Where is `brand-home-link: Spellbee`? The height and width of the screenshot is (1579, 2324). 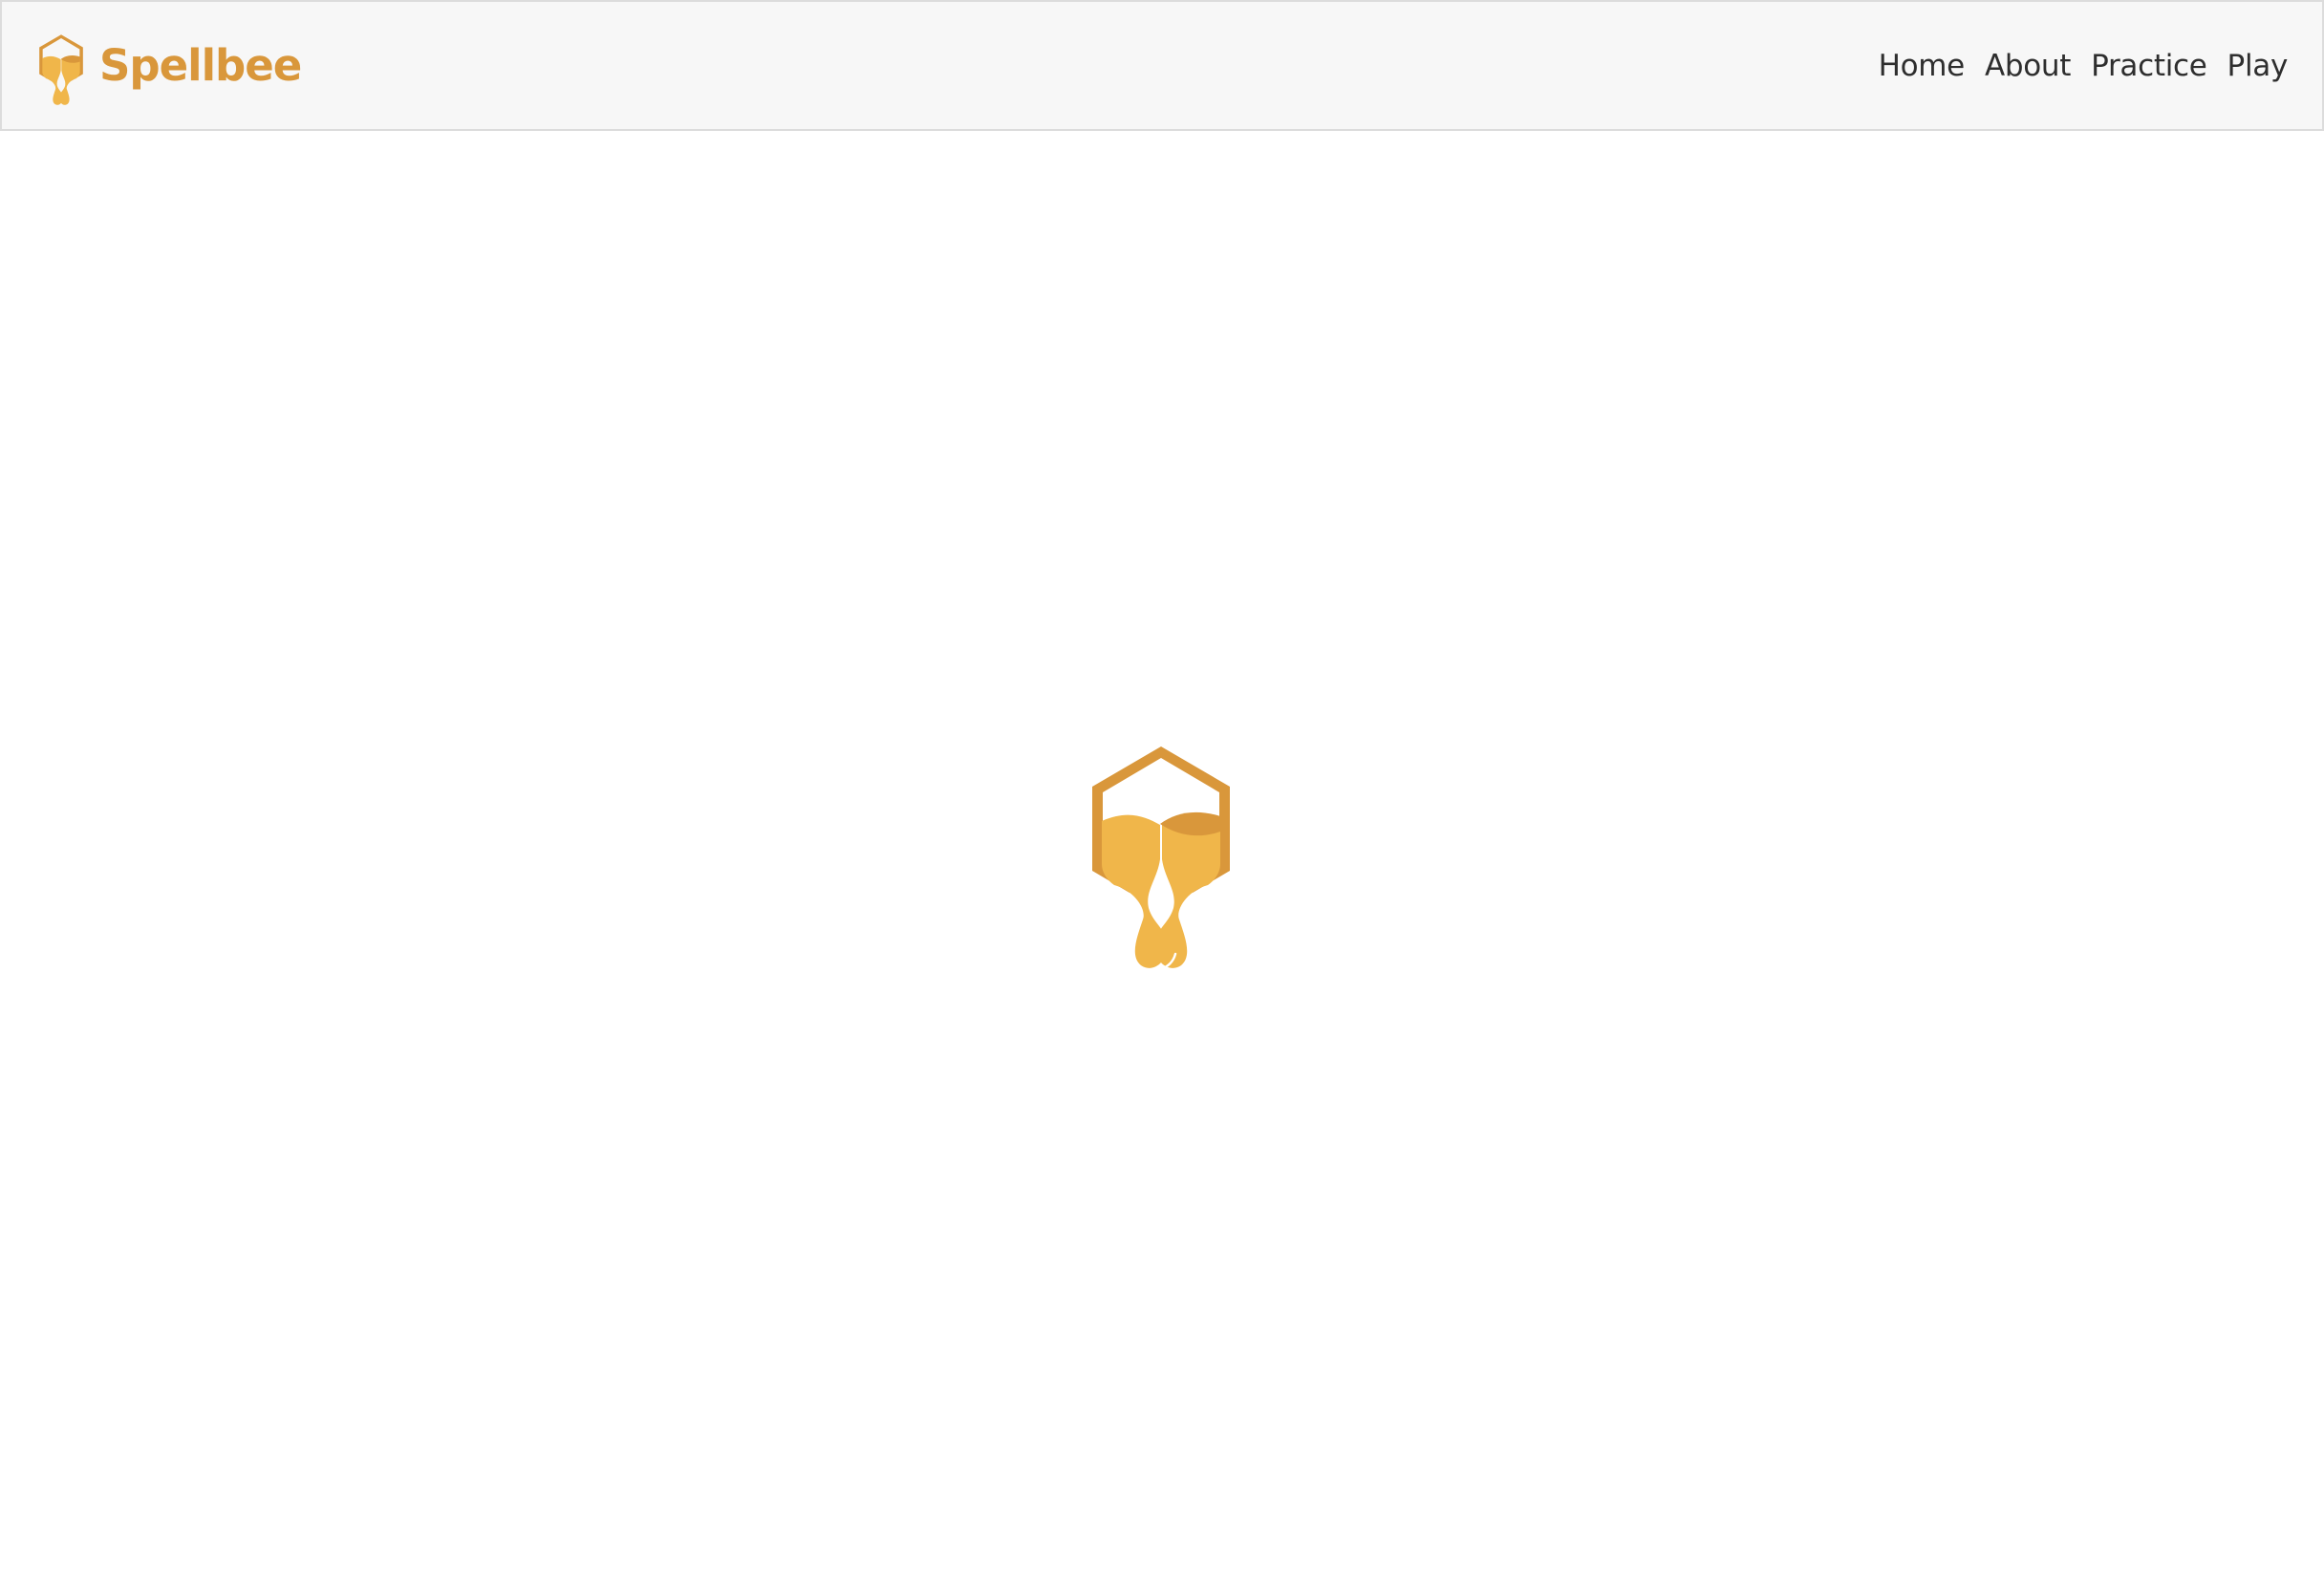
brand-home-link: Spellbee is located at coordinates (168, 66).